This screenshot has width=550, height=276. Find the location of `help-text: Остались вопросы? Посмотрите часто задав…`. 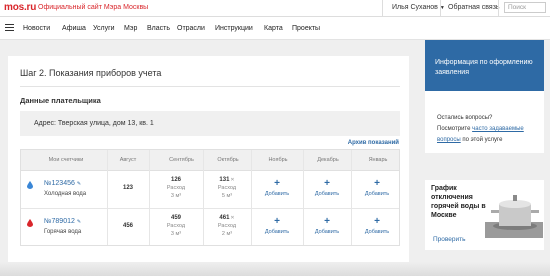

help-text: Остались вопросы? Посмотрите часто задав… is located at coordinates (489, 129).